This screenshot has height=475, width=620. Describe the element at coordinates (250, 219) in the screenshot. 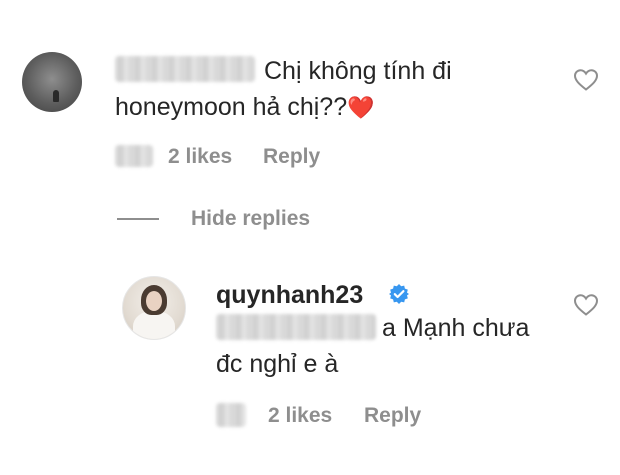

I see `hide-replies-button: Hide replies` at that location.